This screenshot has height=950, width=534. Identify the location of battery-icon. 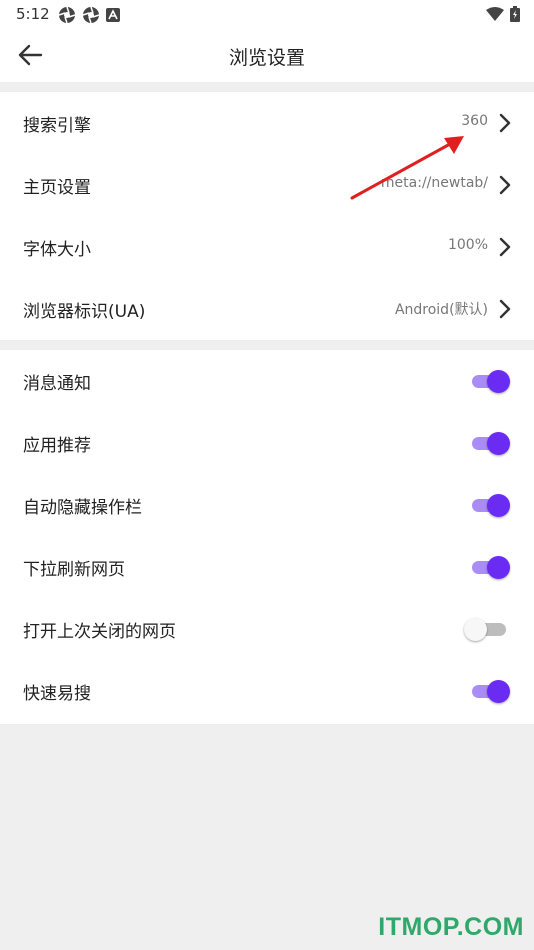
(515, 14).